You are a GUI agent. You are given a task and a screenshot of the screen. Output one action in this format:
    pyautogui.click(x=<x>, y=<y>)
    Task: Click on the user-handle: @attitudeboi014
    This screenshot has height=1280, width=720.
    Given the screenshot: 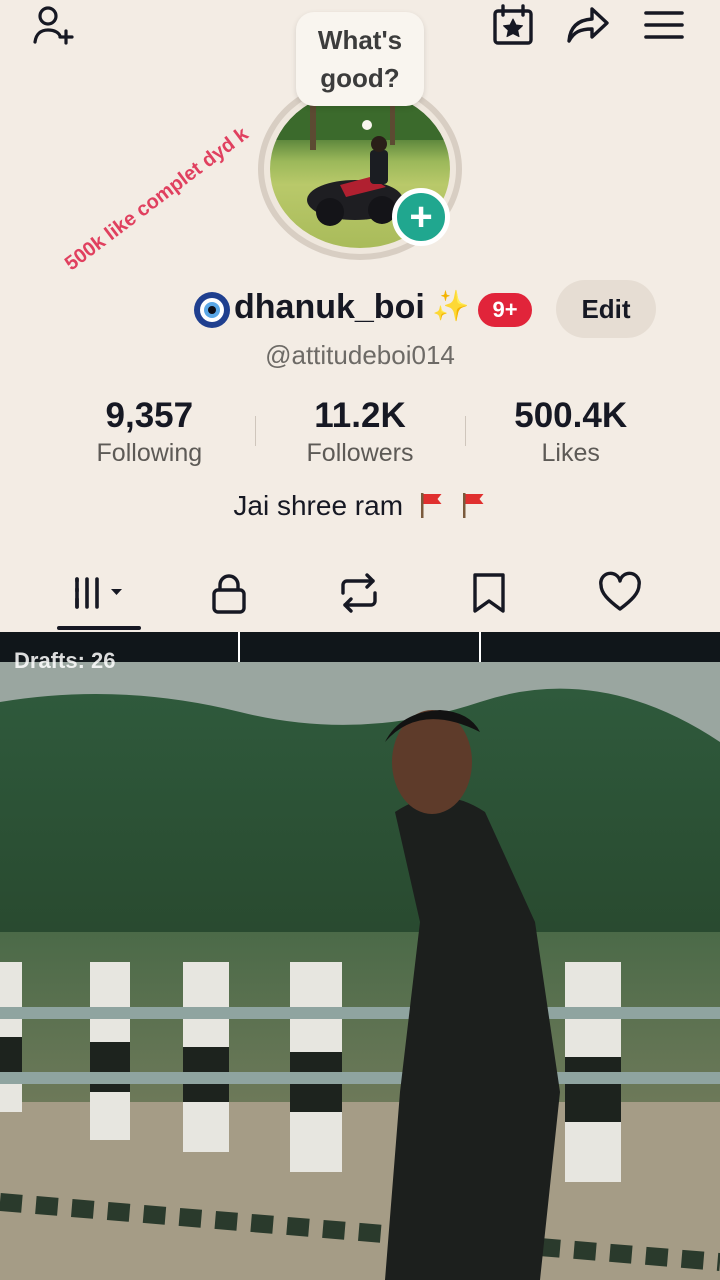 What is the action you would take?
    pyautogui.click(x=360, y=355)
    